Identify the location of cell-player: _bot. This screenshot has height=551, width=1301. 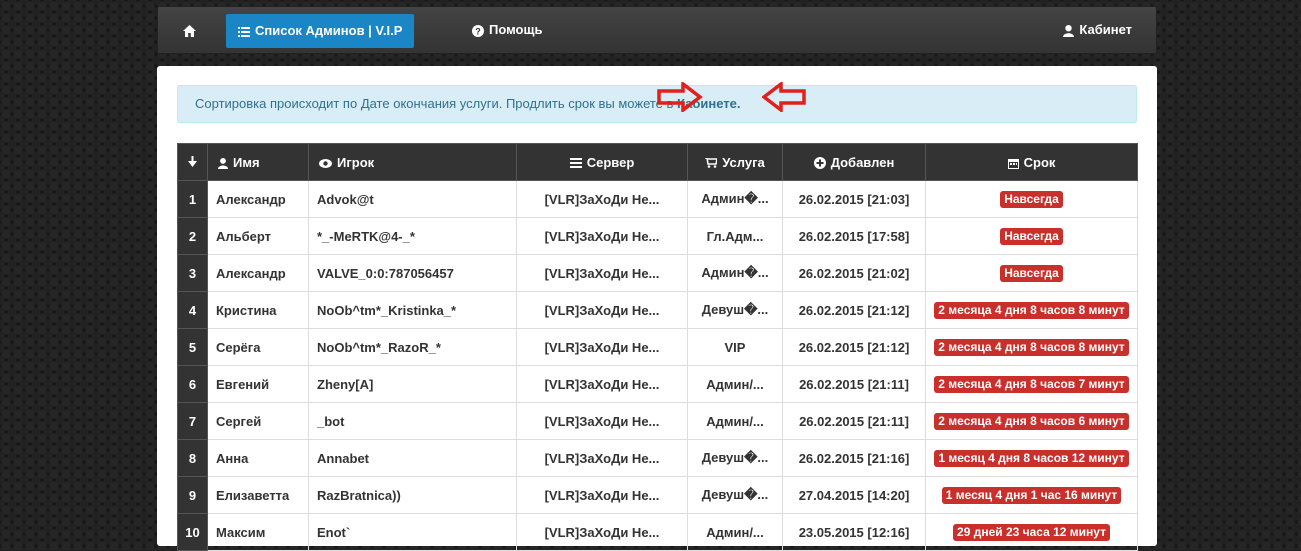
(412, 421).